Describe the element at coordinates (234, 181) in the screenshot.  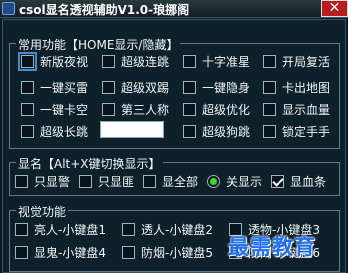
I see `option-hide-display: 关显示` at that location.